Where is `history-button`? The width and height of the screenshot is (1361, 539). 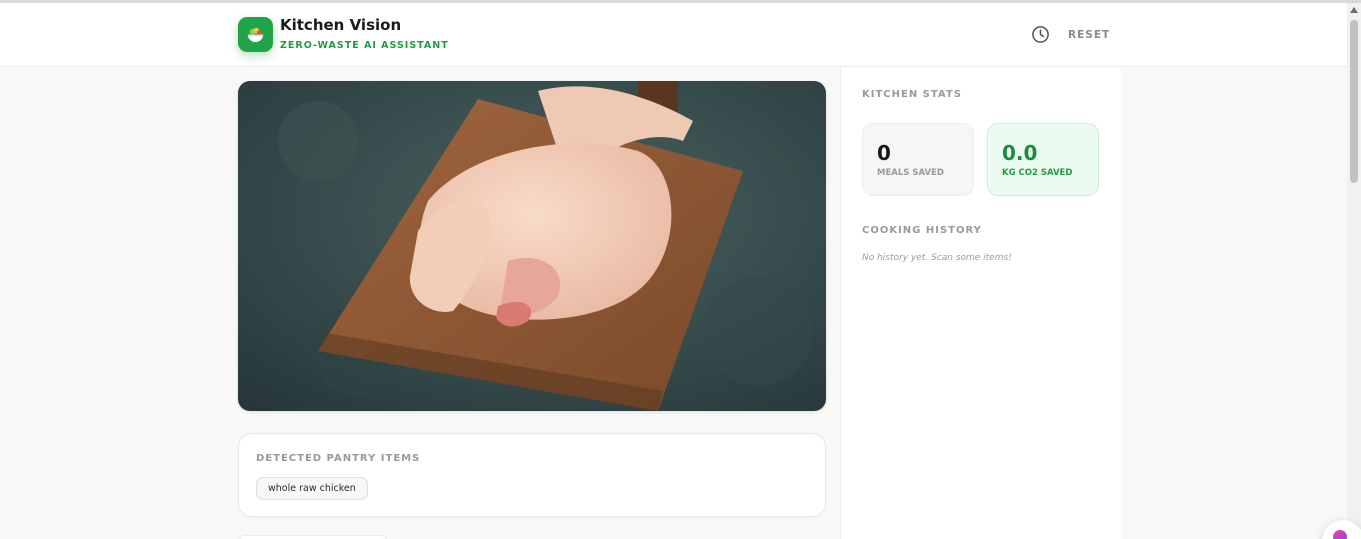 history-button is located at coordinates (1040, 34).